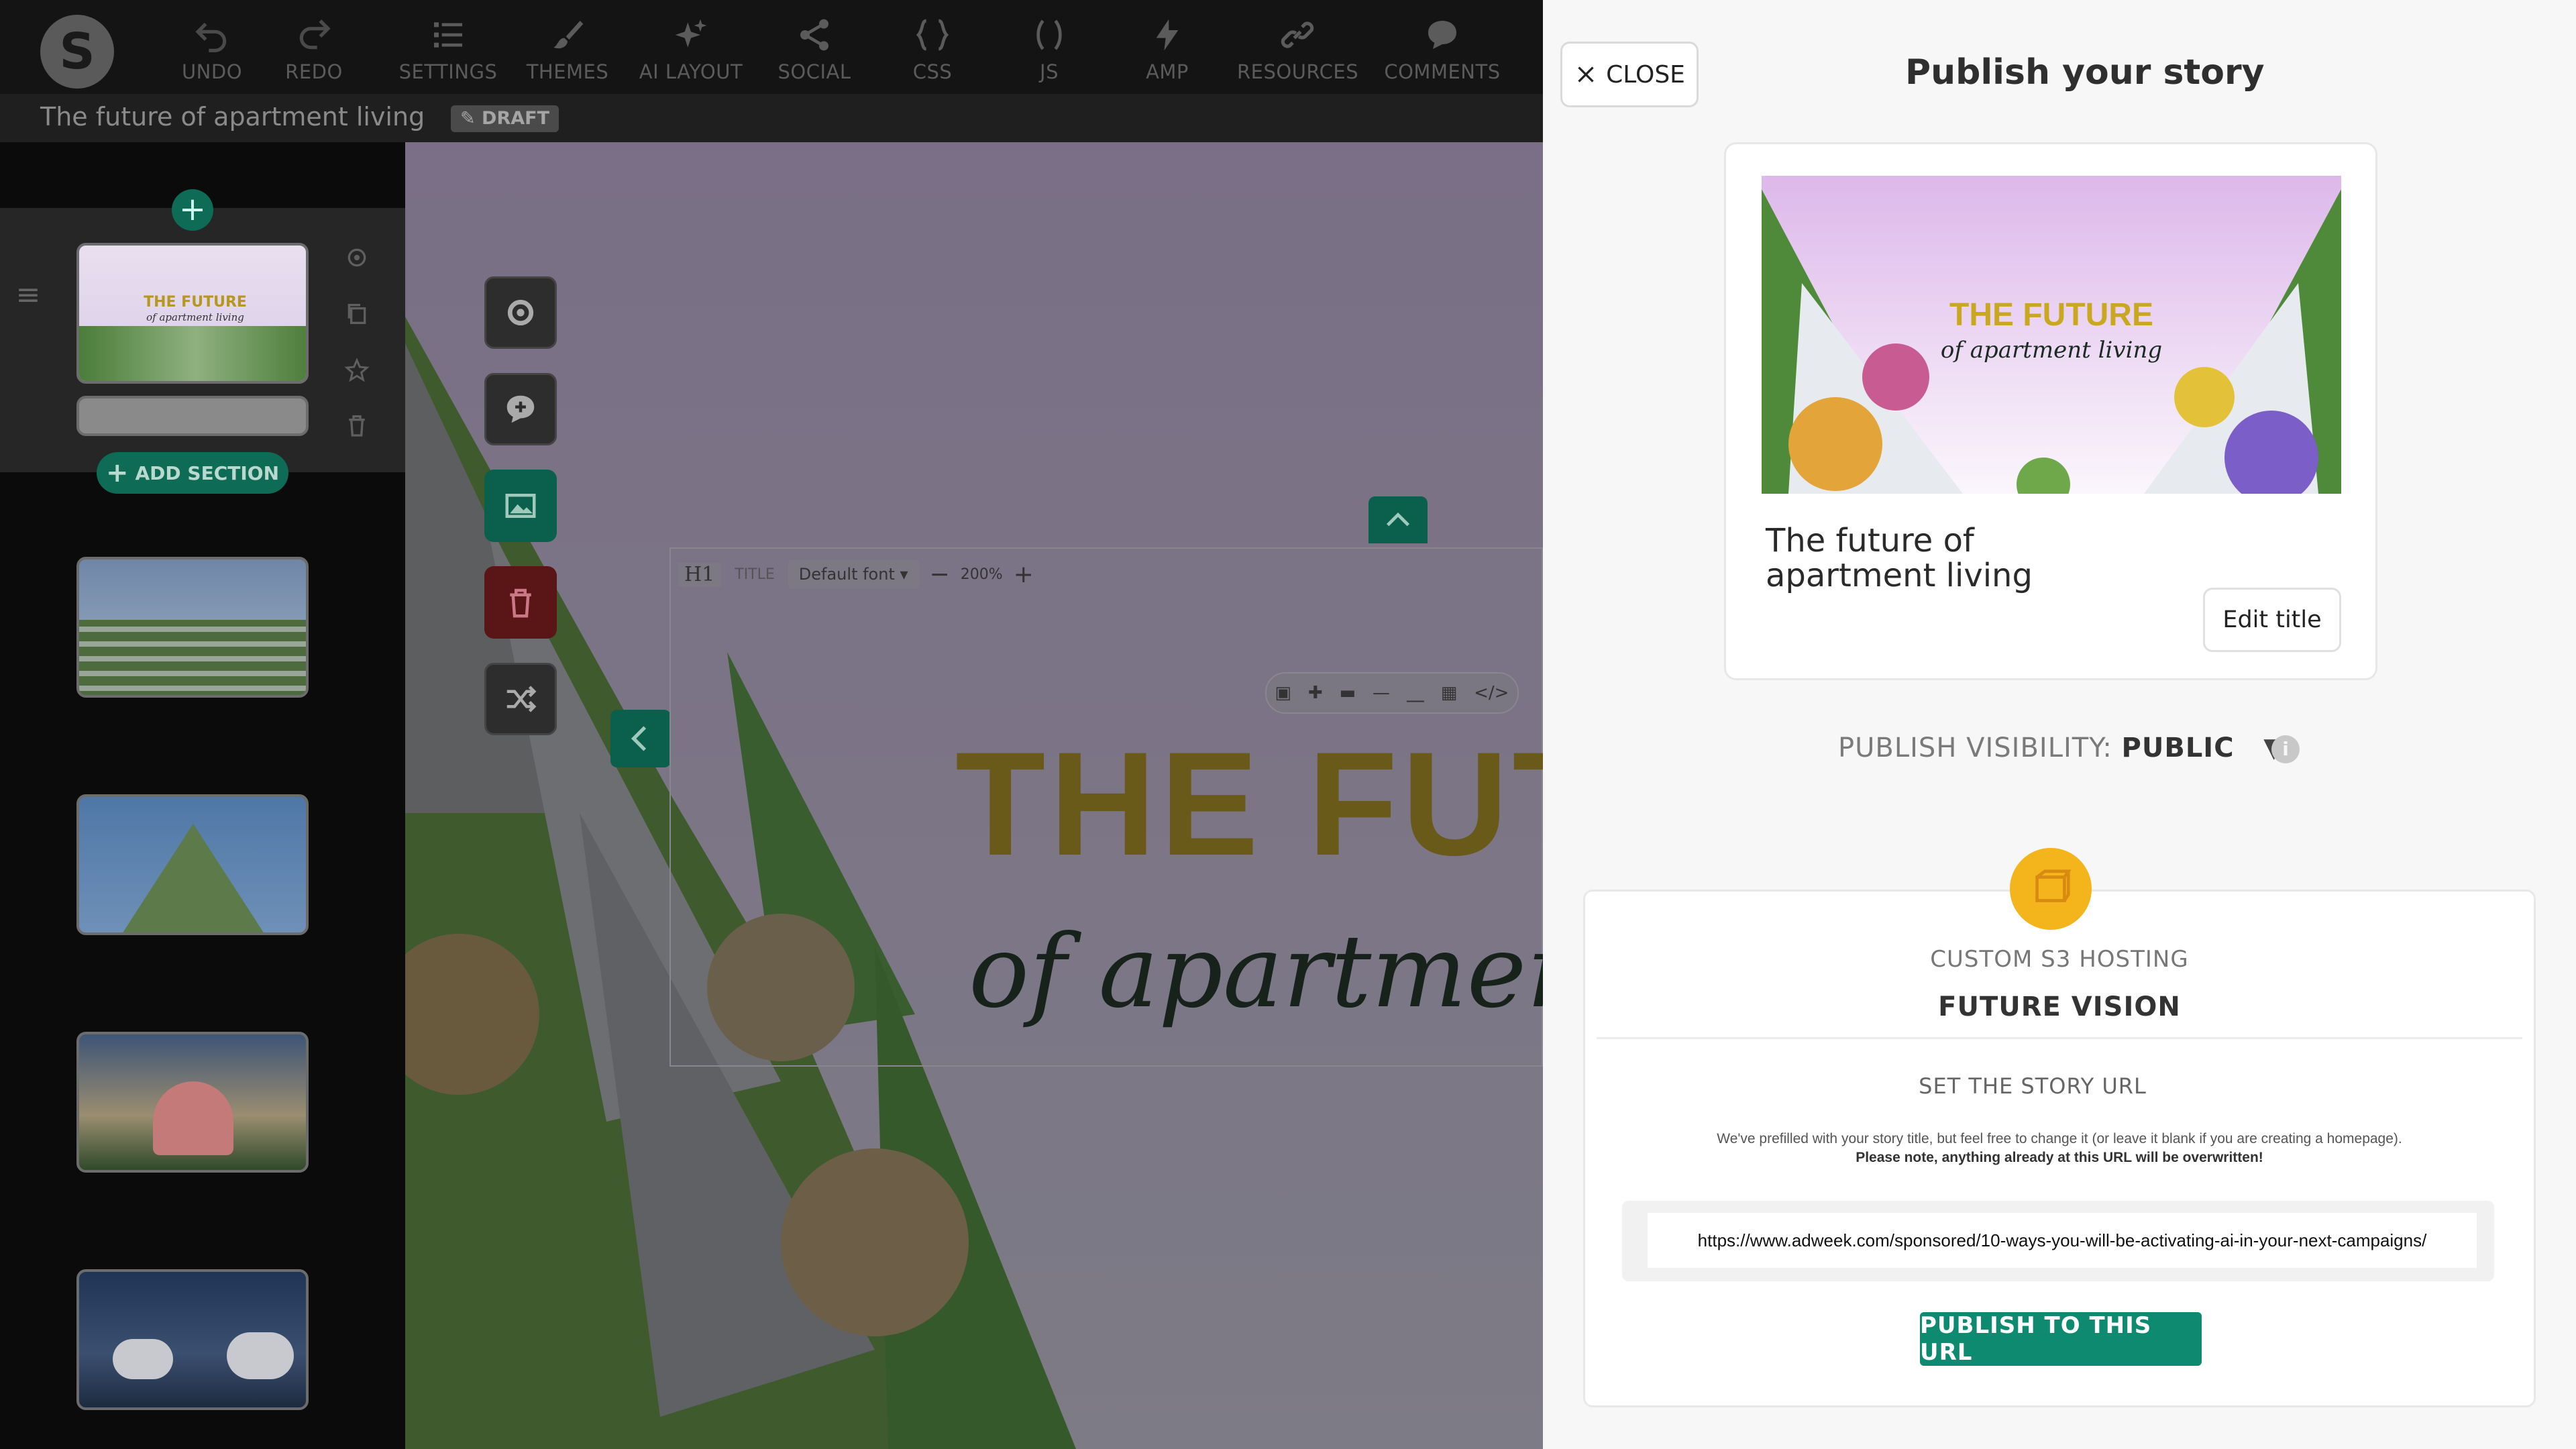 This screenshot has height=1449, width=2576. I want to click on publish-button: PUBLISH TO THIS URL, so click(2061, 1339).